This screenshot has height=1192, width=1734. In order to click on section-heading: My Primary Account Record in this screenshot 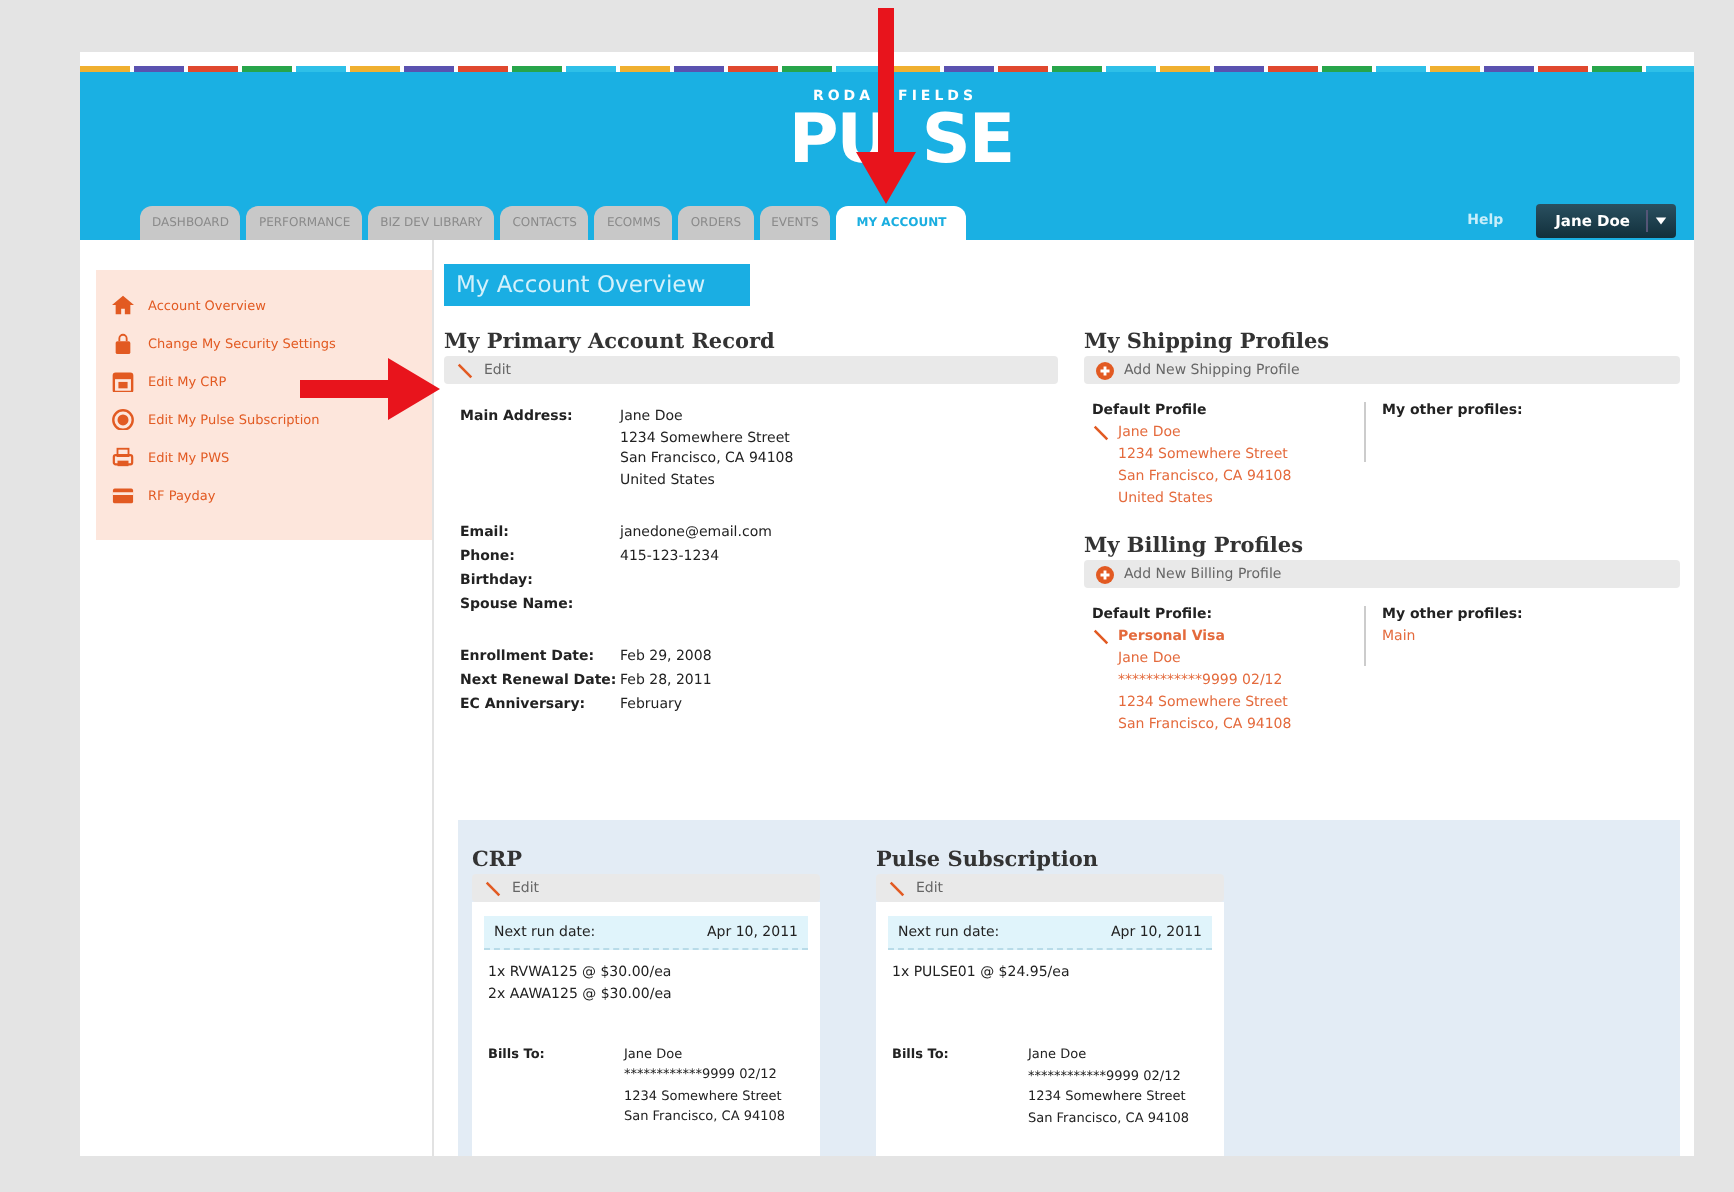, I will do `click(610, 342)`.